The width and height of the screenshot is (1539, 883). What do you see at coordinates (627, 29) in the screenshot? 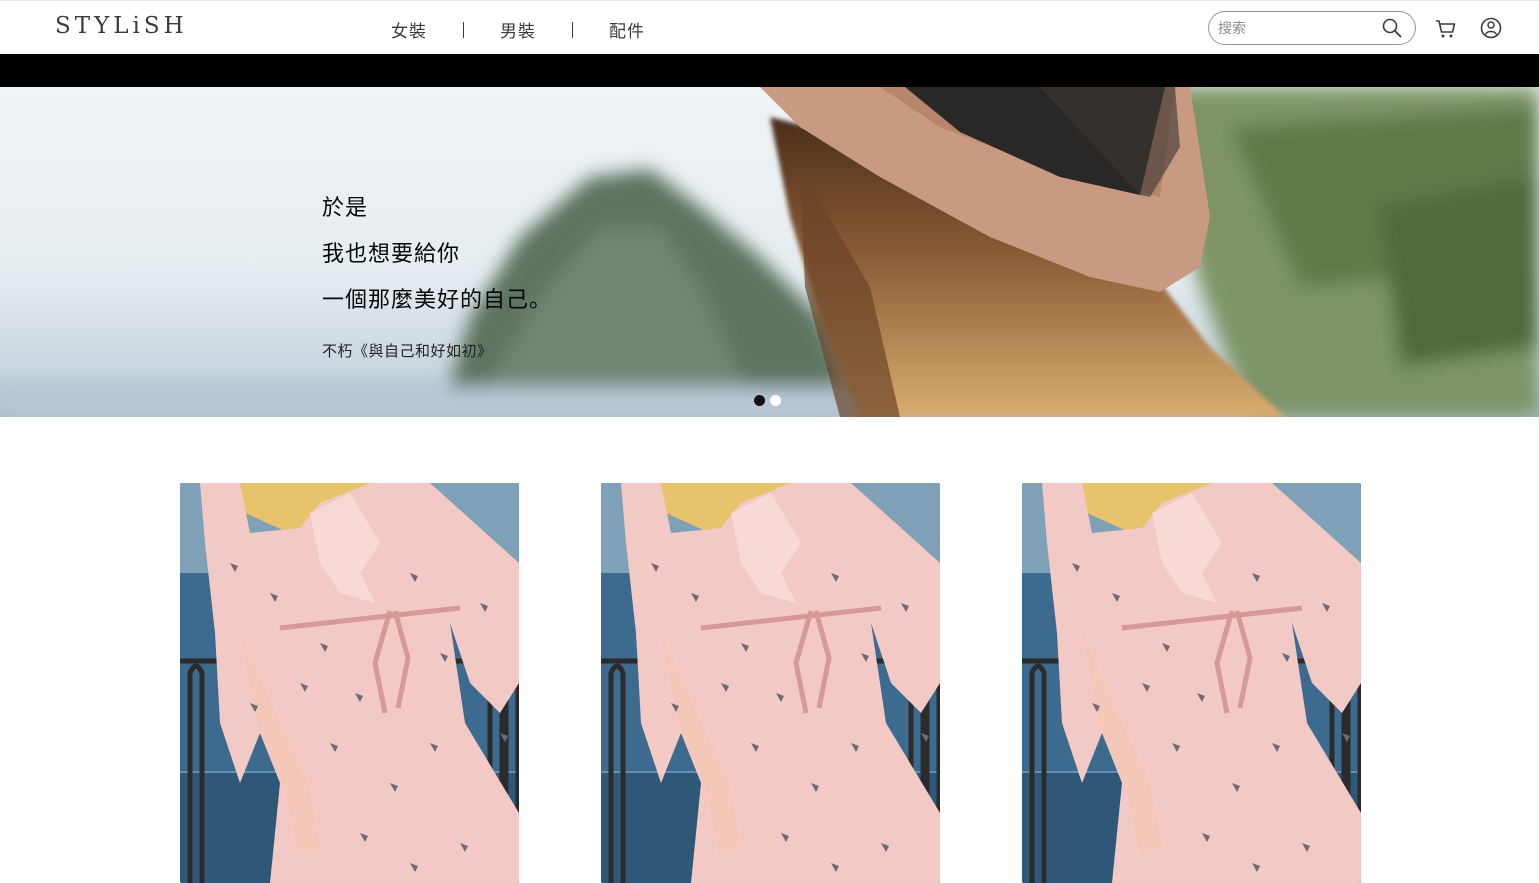
I see `nav-item-accessories: 配件` at bounding box center [627, 29].